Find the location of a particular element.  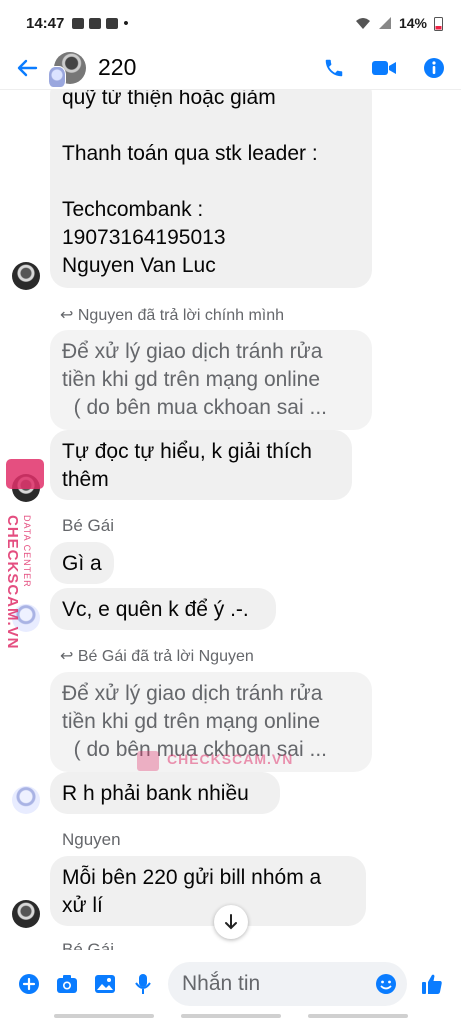

battery-icon is located at coordinates (438, 23).